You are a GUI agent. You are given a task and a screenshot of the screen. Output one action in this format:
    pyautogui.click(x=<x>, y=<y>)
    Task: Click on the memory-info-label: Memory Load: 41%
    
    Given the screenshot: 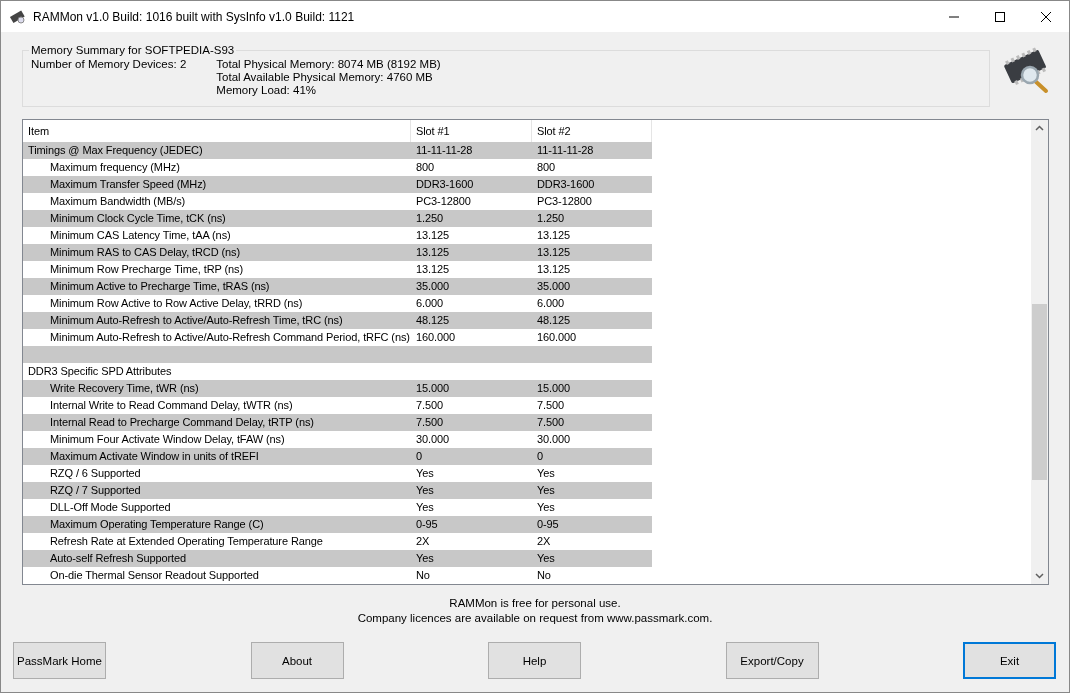 What is the action you would take?
    pyautogui.click(x=266, y=90)
    